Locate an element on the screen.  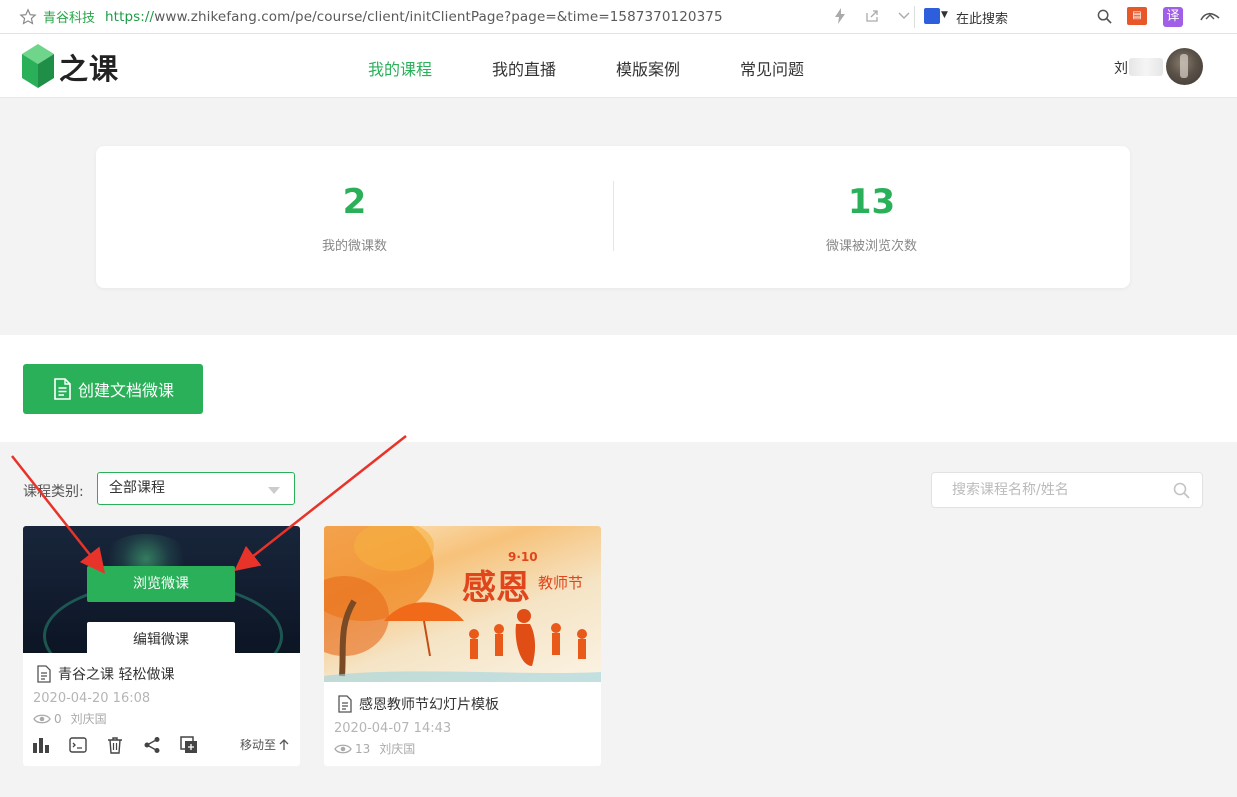
create-button-label: 创建文档微课 is located at coordinates (125, 390).